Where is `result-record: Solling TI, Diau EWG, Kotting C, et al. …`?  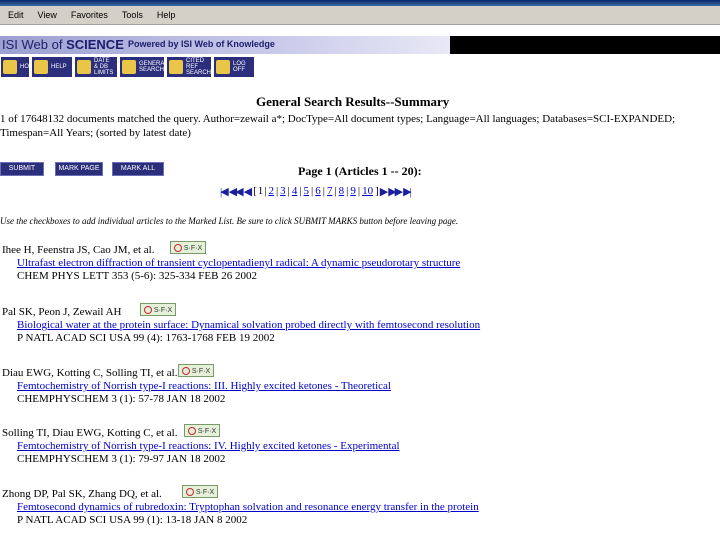 result-record: Solling TI, Diau EWG, Kotting C, et al. … is located at coordinates (360, 446).